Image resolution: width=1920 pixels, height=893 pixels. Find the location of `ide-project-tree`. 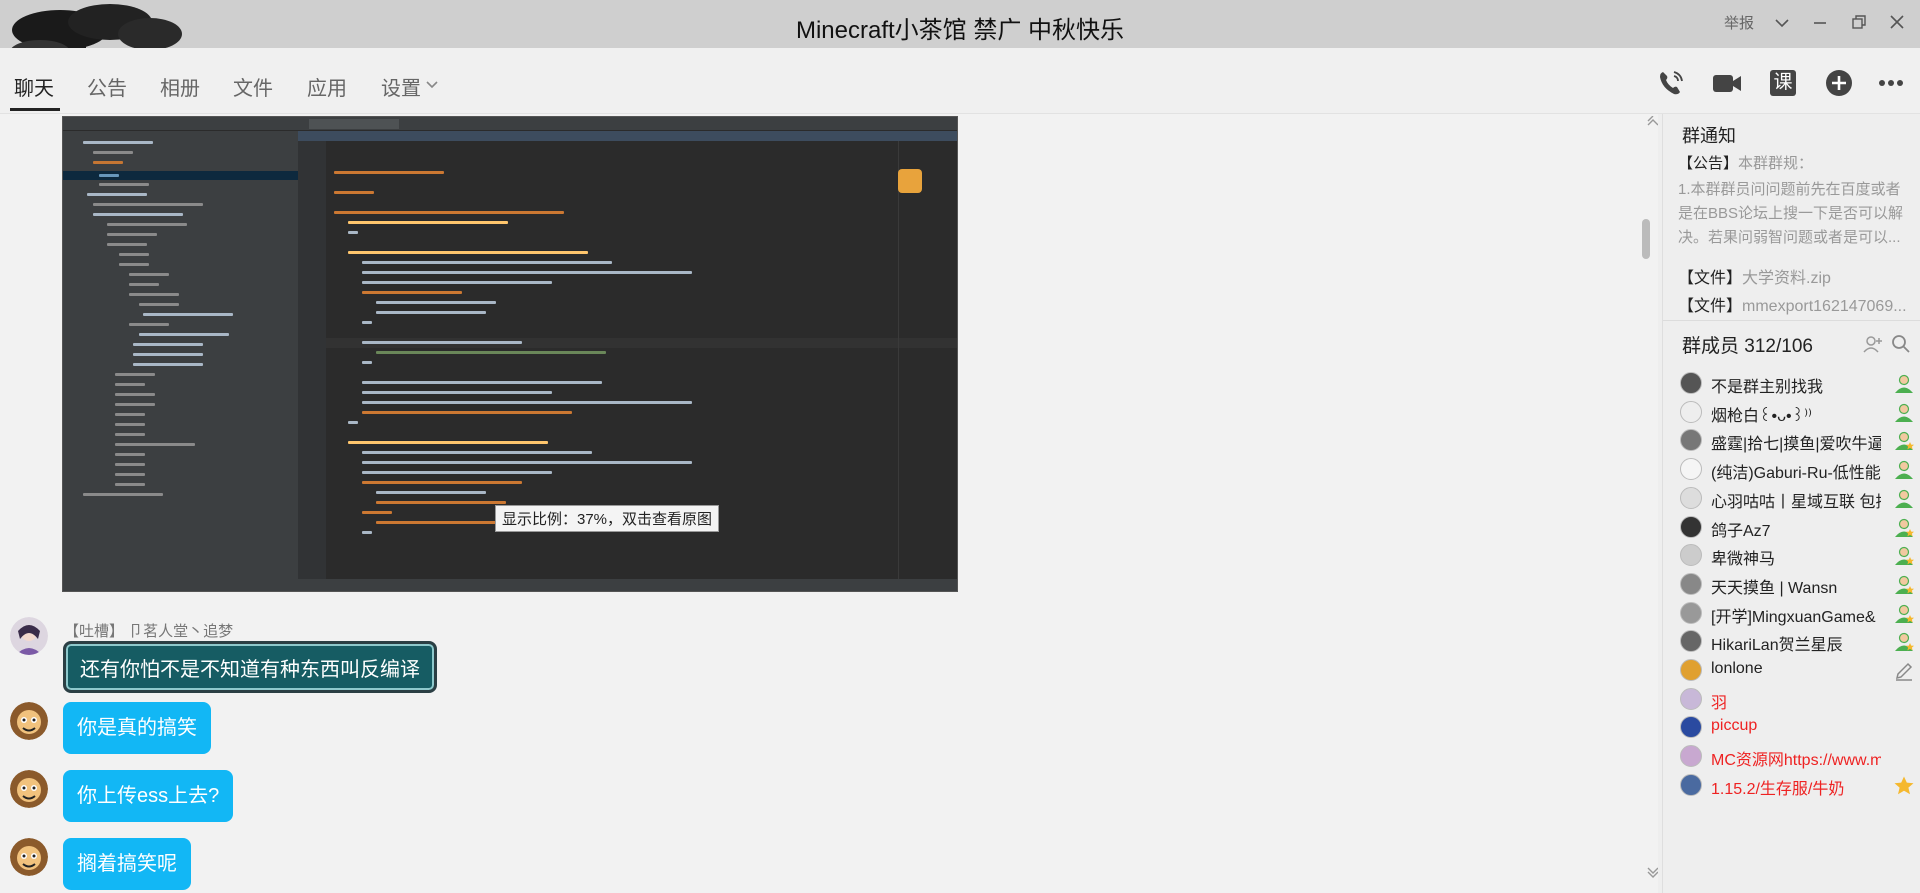

ide-project-tree is located at coordinates (180, 356).